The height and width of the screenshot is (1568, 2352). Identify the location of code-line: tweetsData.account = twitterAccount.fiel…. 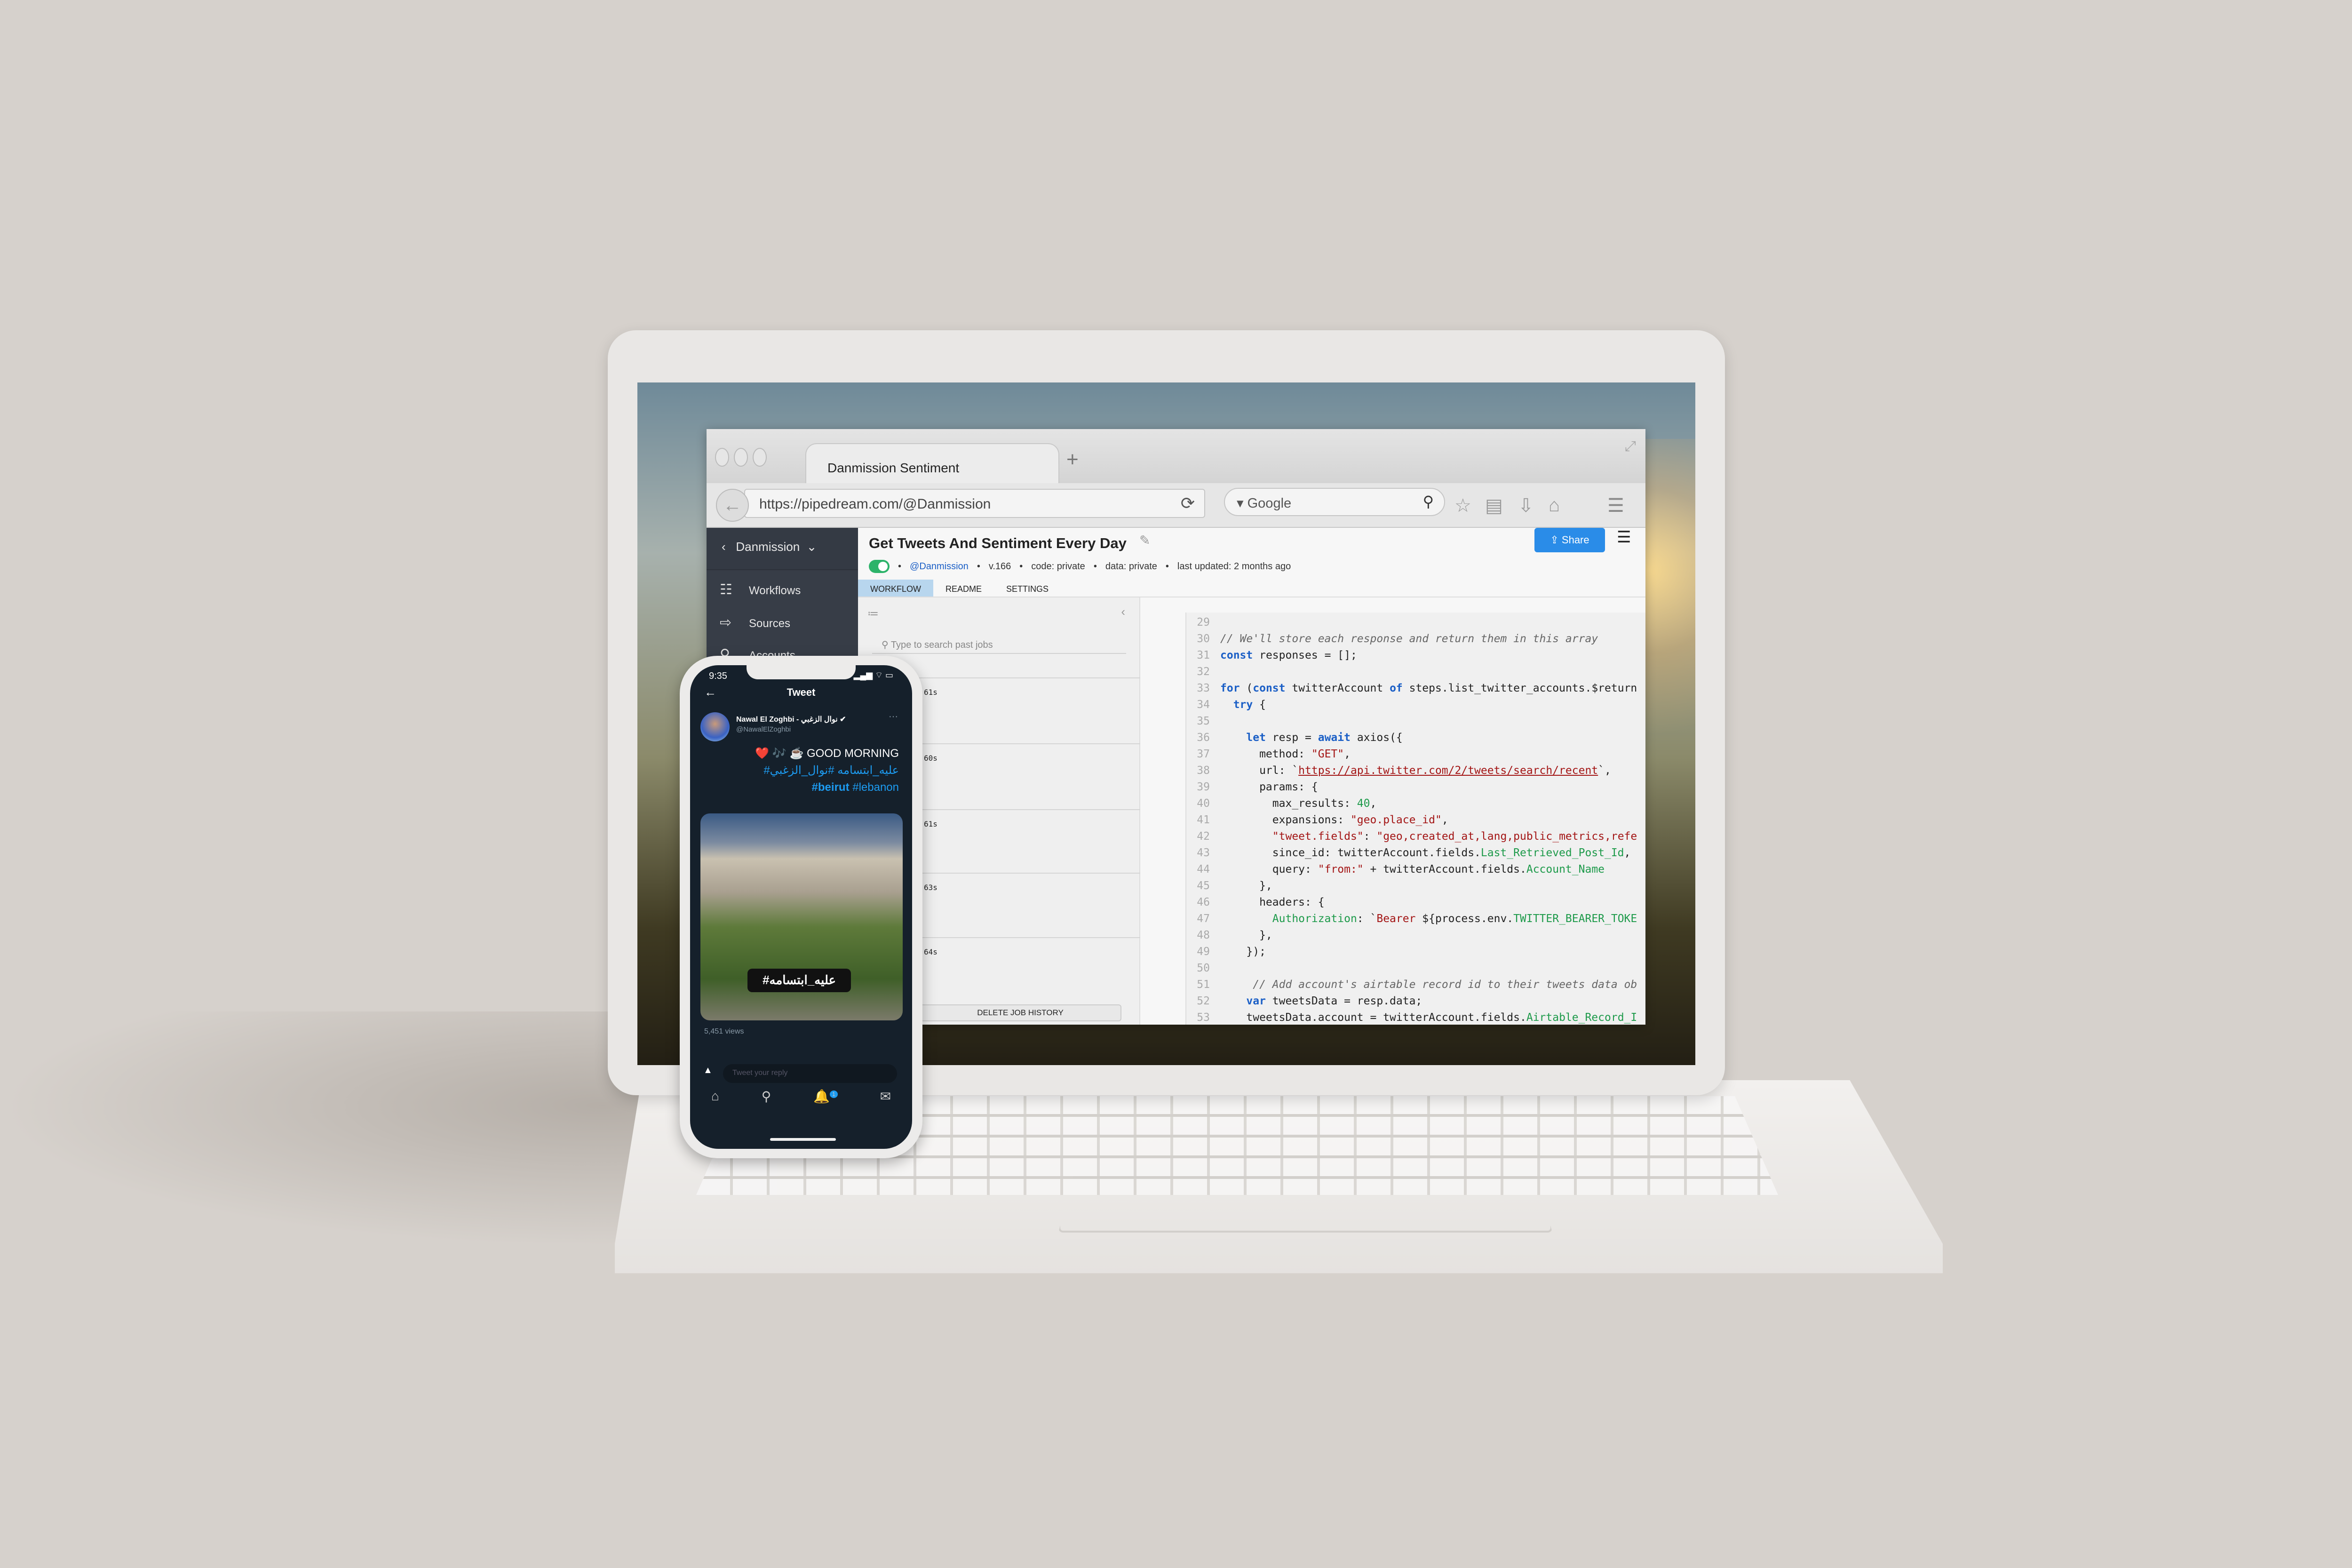
(1428, 1017).